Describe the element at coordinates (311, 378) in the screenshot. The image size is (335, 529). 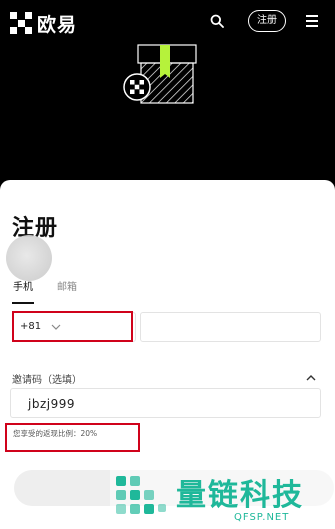
I see `chevron-up-icon` at that location.